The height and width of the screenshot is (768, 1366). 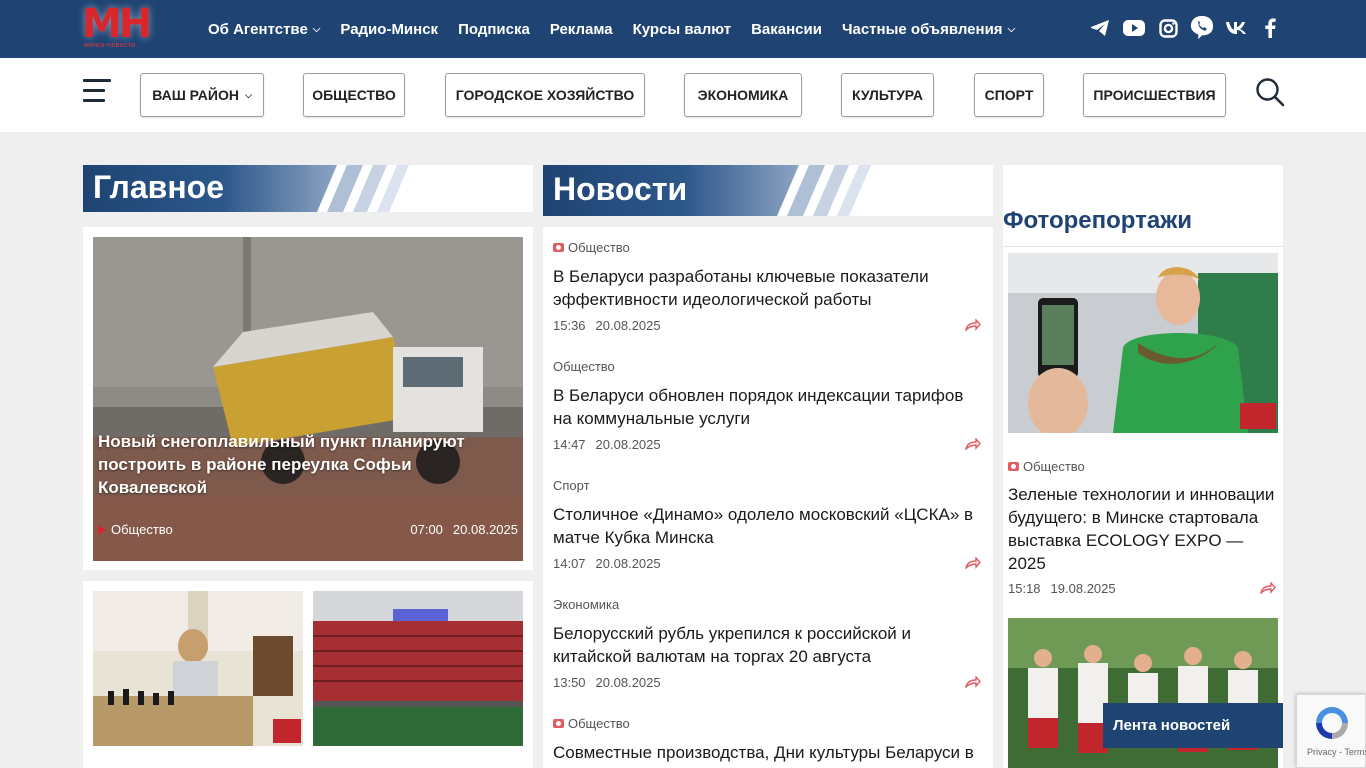 I want to click on youtube-icon, so click(x=1134, y=28).